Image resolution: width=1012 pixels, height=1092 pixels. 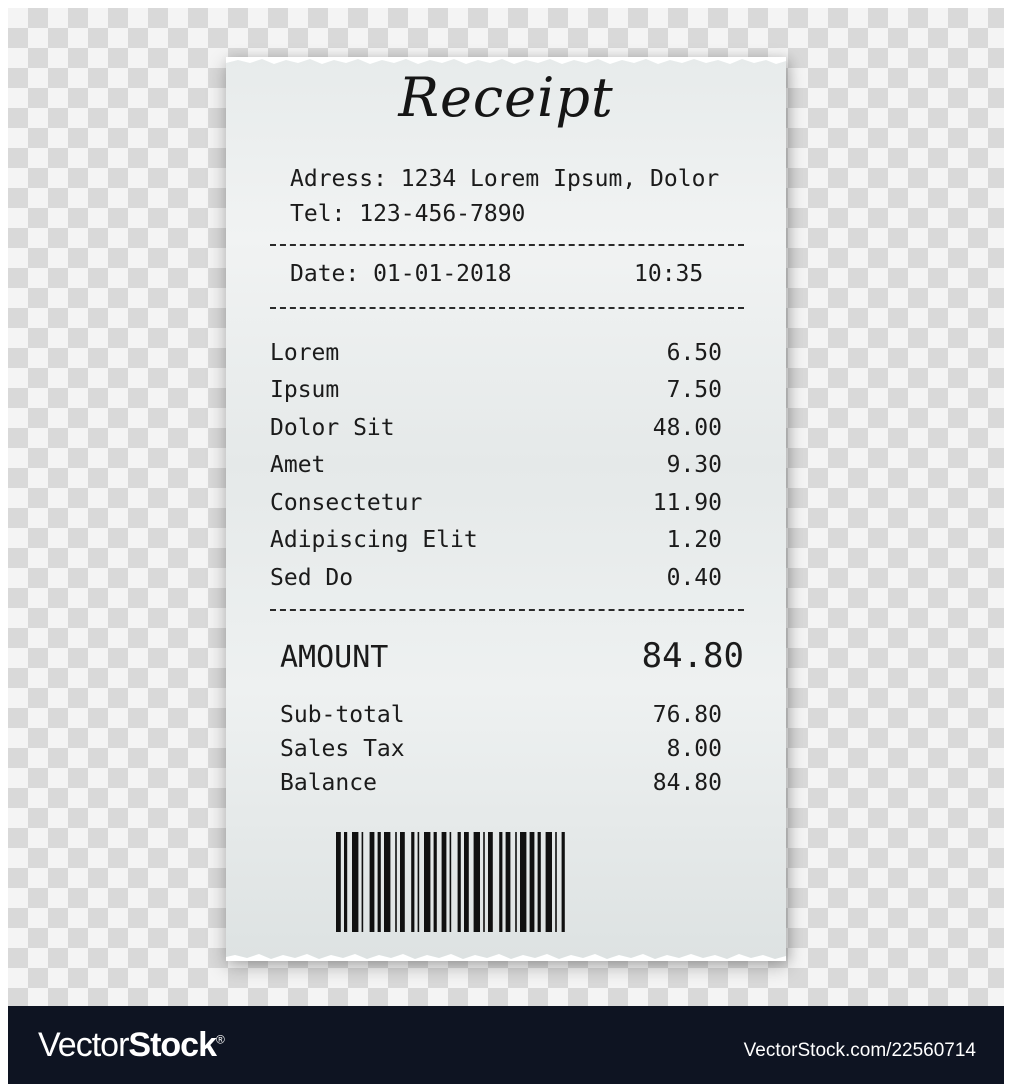 I want to click on barcode, so click(x=450, y=882).